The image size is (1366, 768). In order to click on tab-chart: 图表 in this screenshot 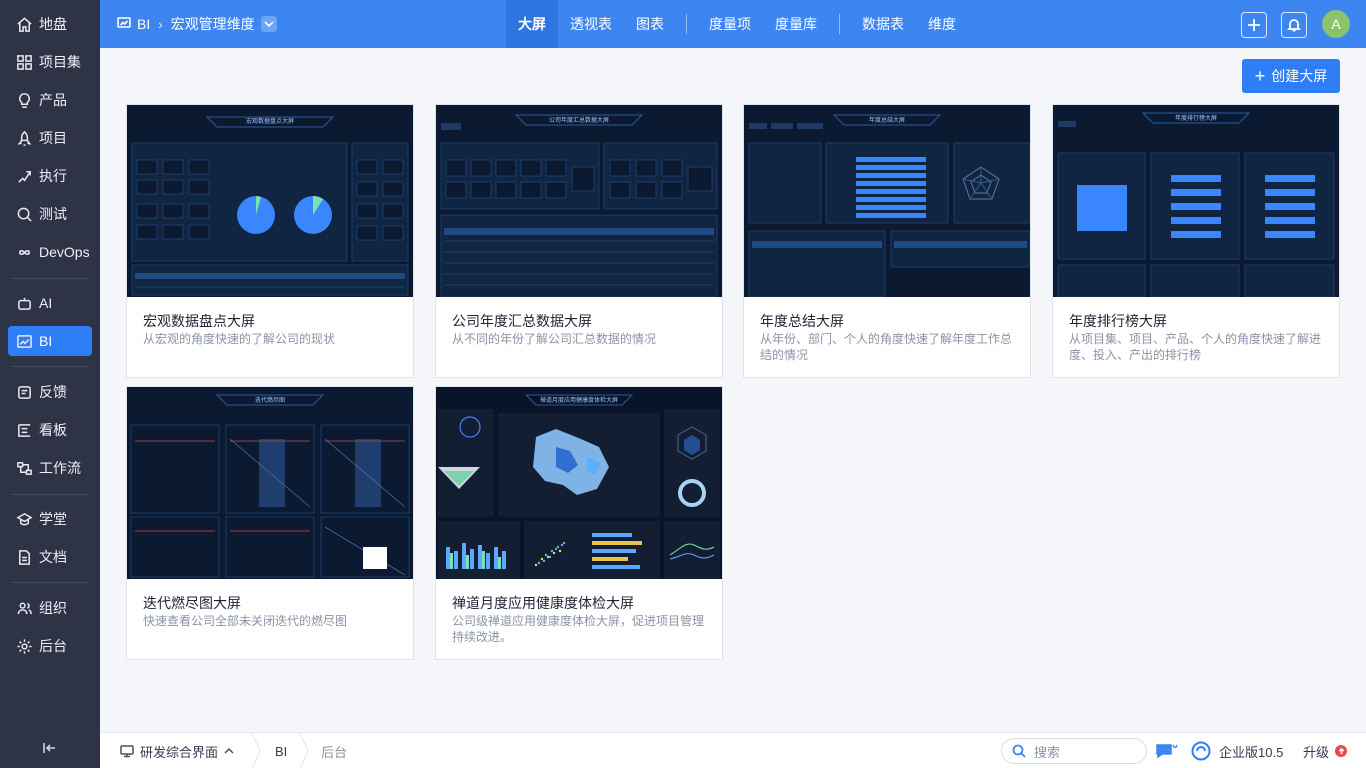, I will do `click(650, 24)`.